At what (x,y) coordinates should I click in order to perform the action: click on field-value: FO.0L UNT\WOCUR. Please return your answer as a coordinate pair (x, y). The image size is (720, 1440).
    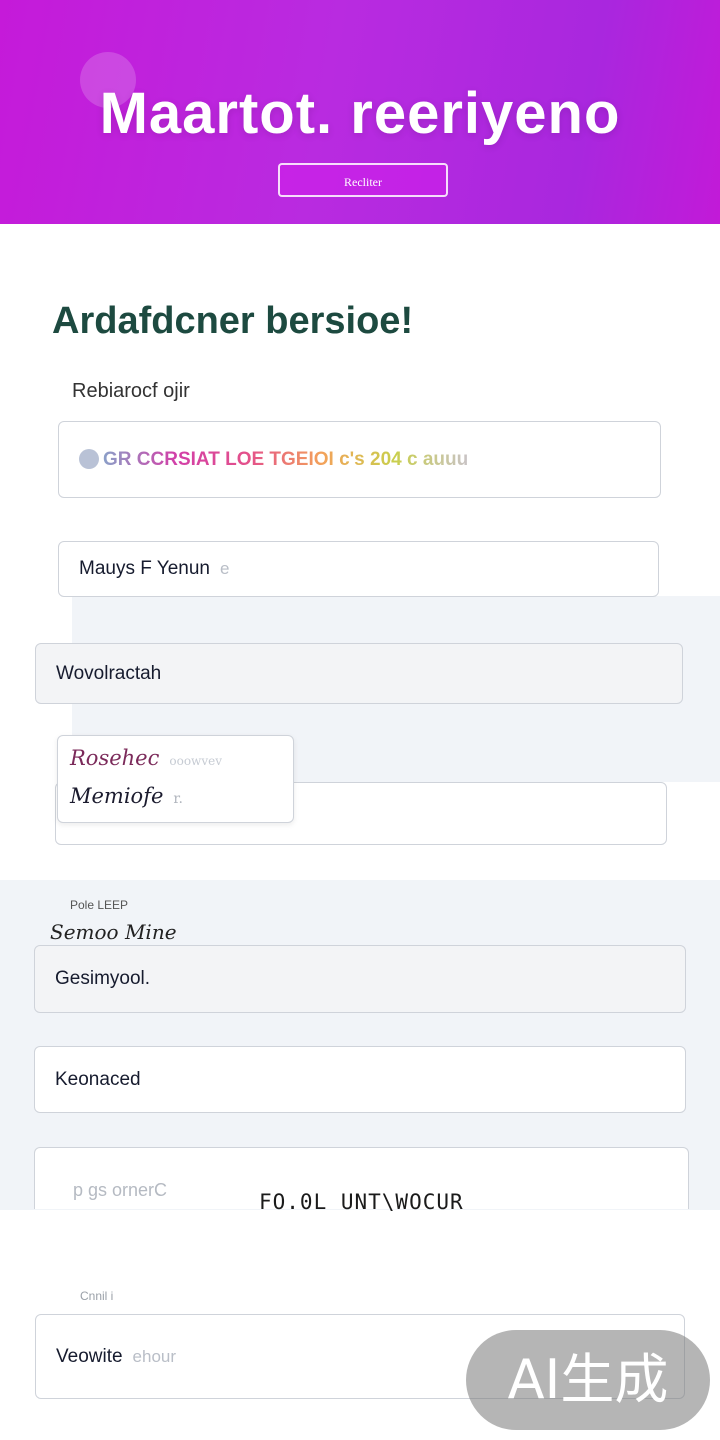
    Looking at the image, I should click on (361, 1202).